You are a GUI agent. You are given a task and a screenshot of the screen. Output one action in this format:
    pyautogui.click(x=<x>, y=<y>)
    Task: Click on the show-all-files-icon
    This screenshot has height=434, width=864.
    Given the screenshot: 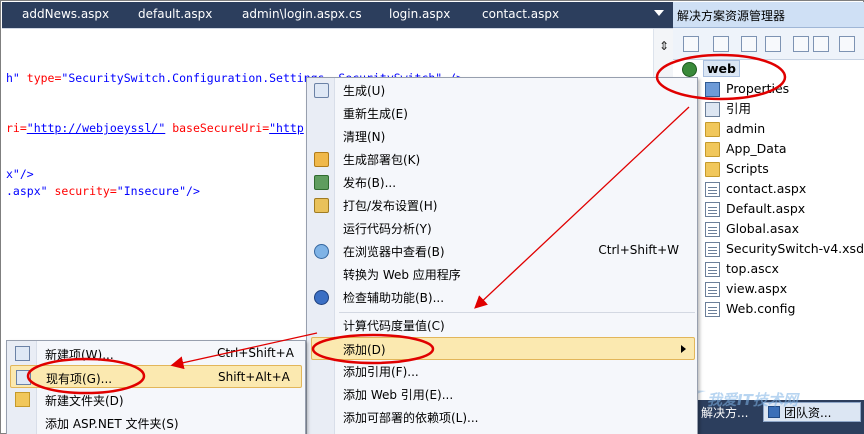 What is the action you would take?
    pyautogui.click(x=721, y=44)
    